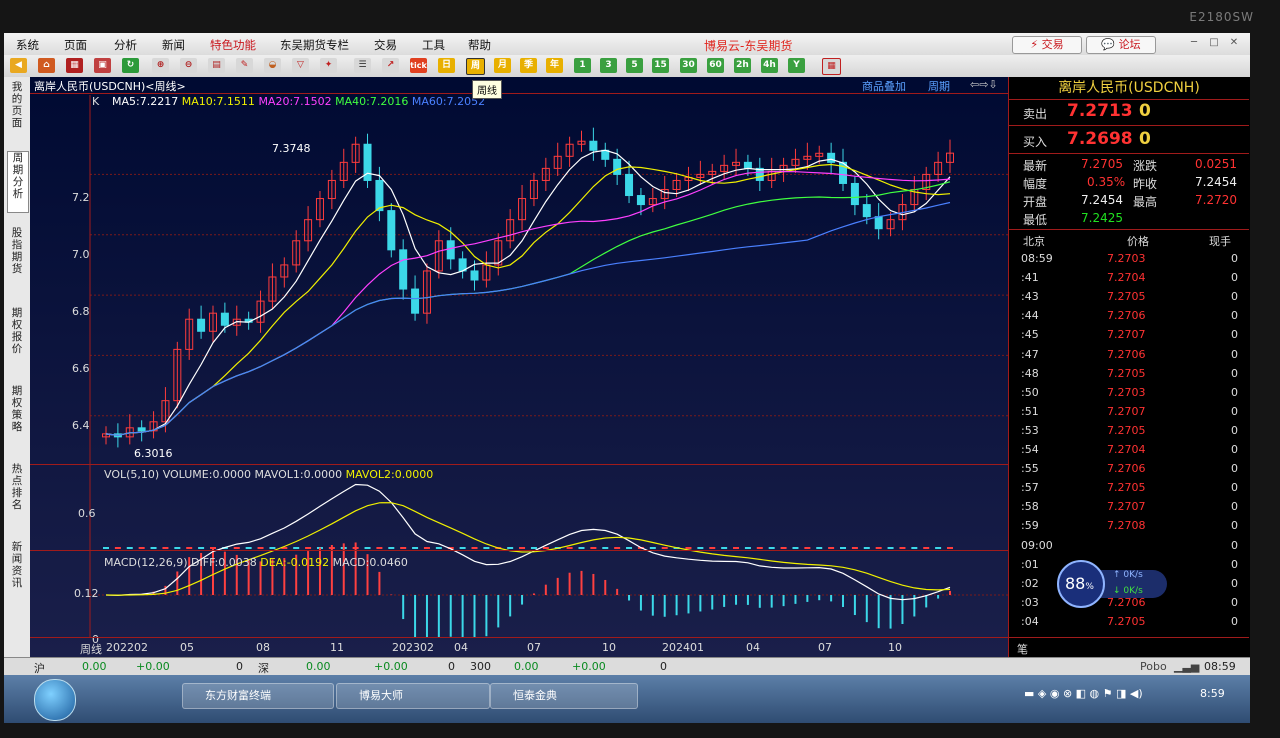 The image size is (1280, 738). What do you see at coordinates (362, 65) in the screenshot?
I see `list-icon: ☰` at bounding box center [362, 65].